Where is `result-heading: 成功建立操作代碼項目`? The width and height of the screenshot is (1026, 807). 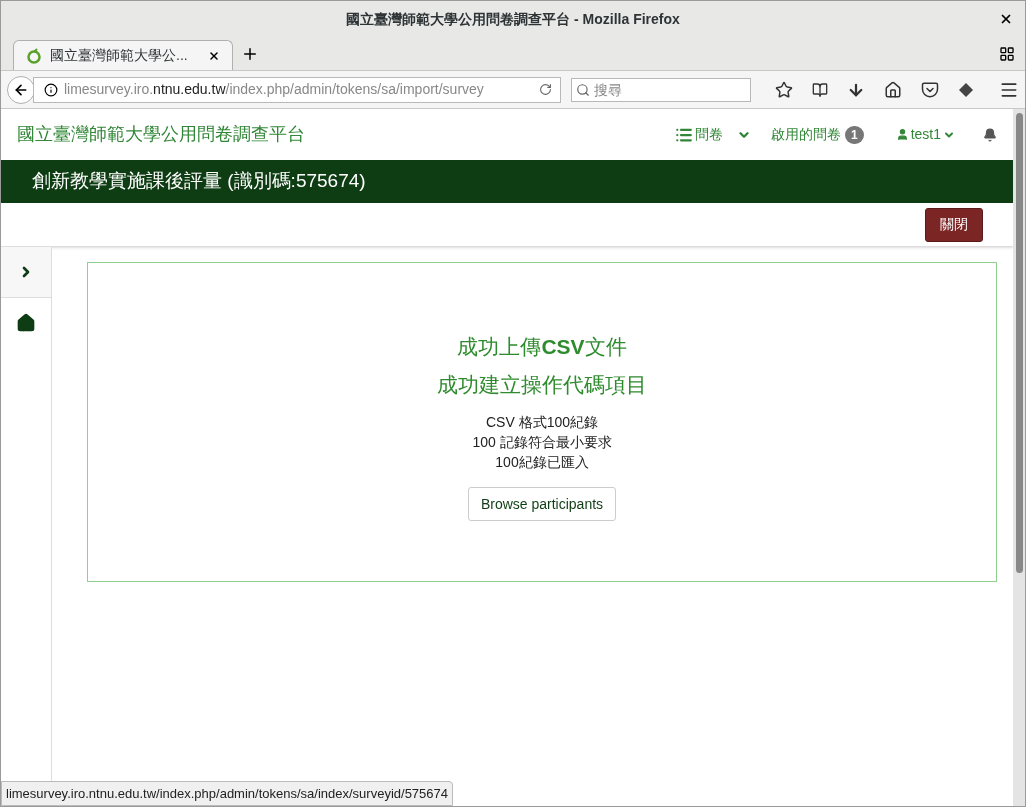
result-heading: 成功建立操作代碼項目 is located at coordinates (542, 385).